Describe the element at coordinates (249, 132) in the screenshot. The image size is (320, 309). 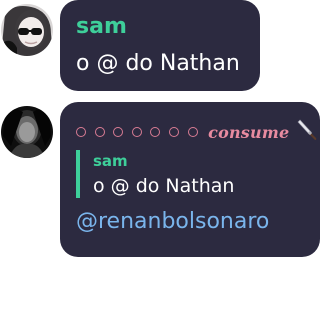
I see `header-label: consume` at that location.